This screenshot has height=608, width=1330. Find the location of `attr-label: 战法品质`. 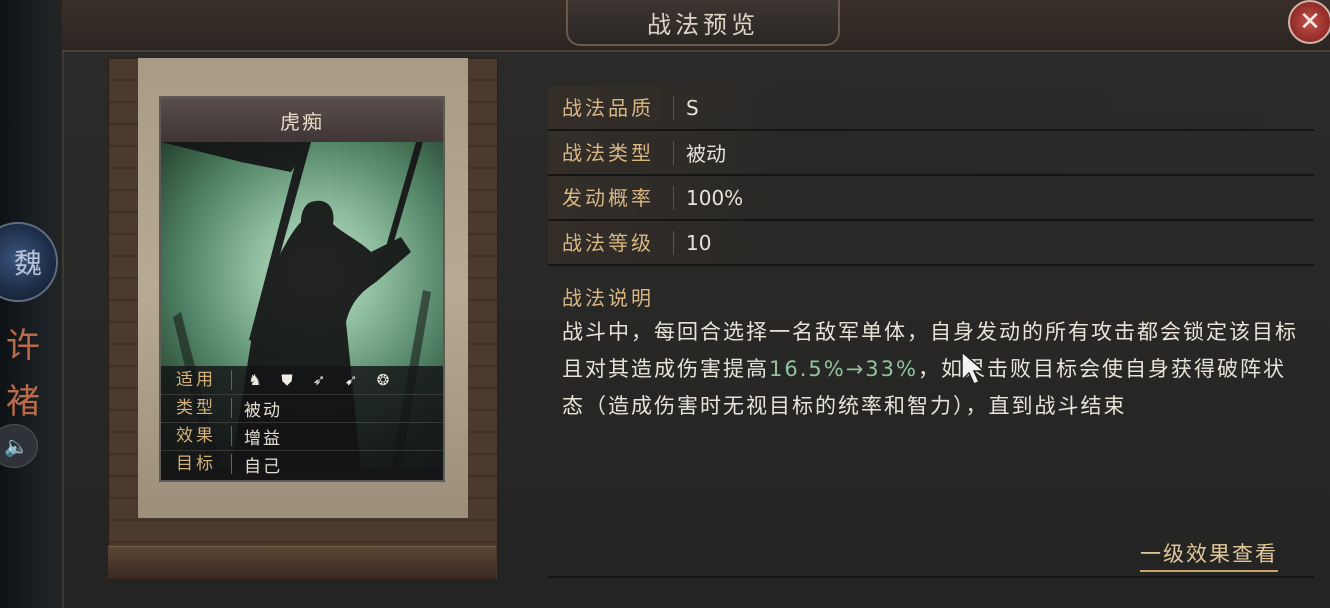

attr-label: 战法品质 is located at coordinates (611, 107).